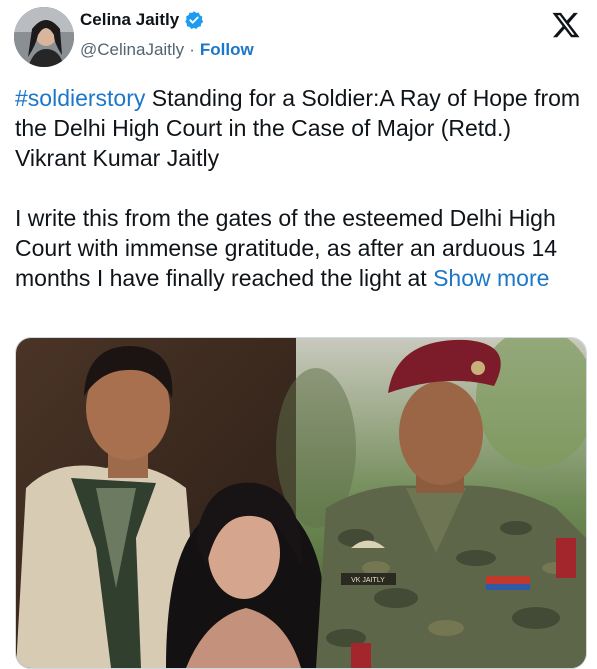 The image size is (597, 669). Describe the element at coordinates (368, 580) in the screenshot. I see `name-tag-label: VK JAITLY` at that location.